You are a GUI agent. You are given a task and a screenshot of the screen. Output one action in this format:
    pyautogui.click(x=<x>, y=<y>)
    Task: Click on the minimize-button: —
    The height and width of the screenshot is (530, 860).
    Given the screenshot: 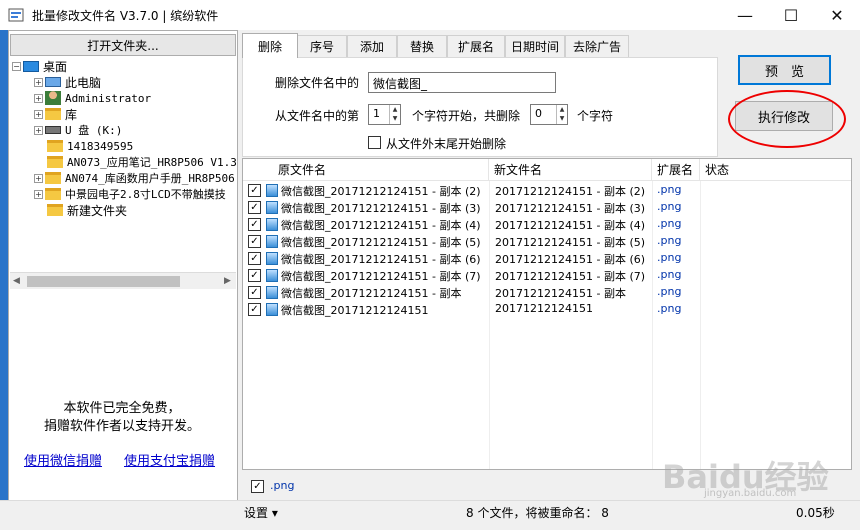 What is the action you would take?
    pyautogui.click(x=745, y=15)
    